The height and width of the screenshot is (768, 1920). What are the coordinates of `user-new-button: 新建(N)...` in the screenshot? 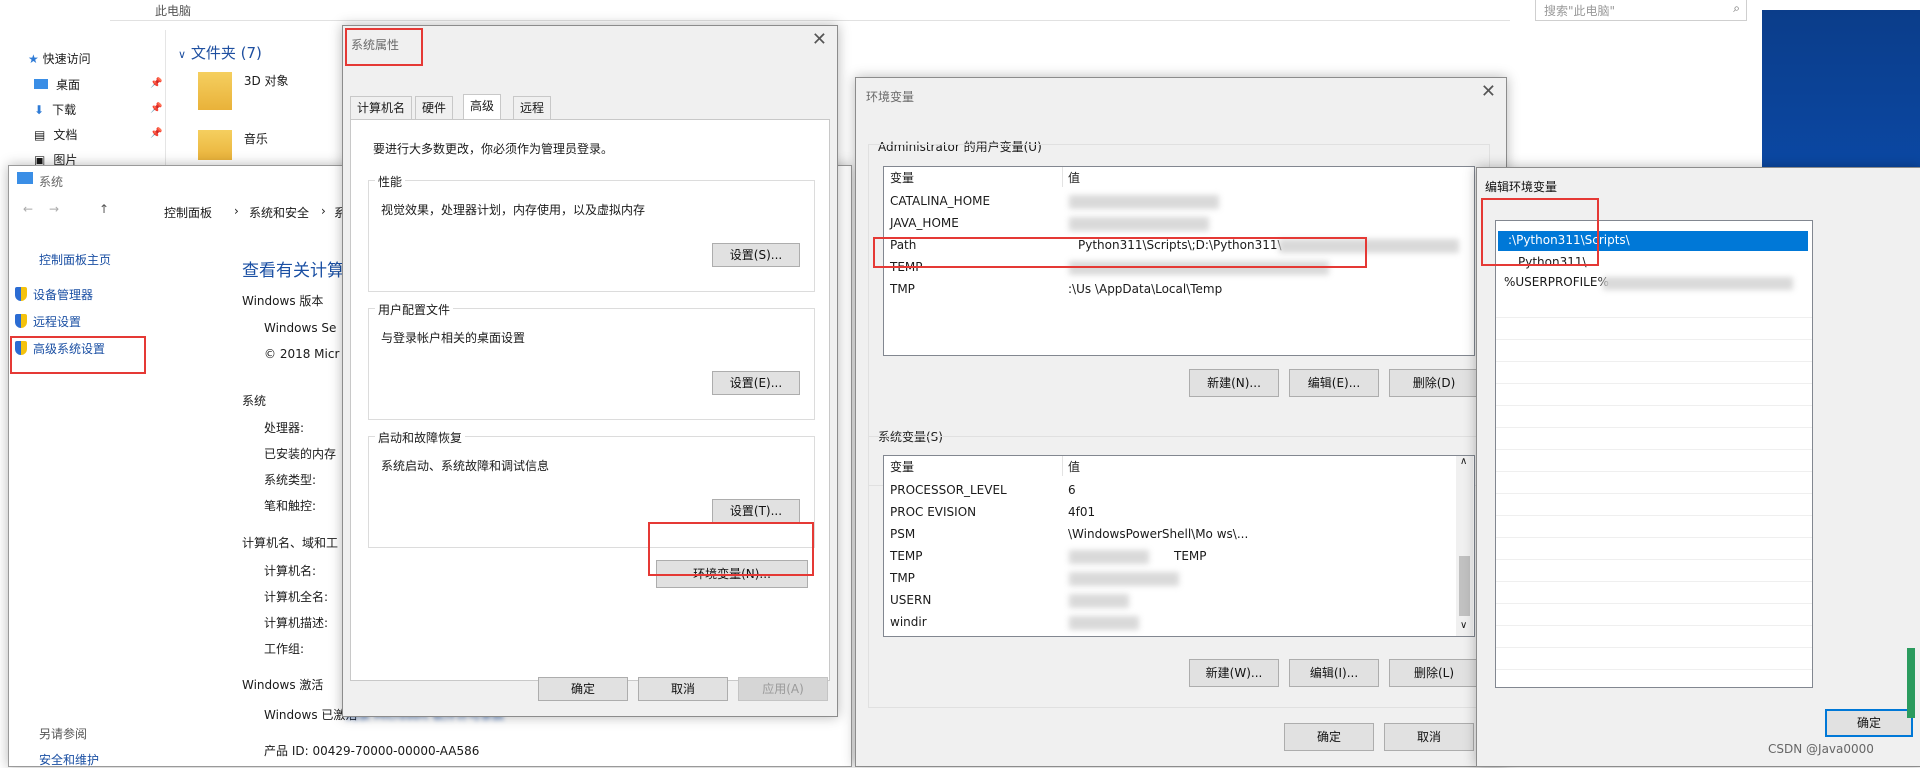 It's located at (1234, 383).